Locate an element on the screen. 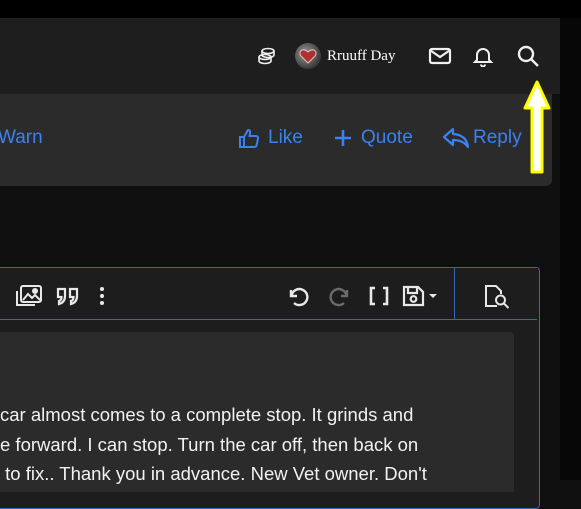 The height and width of the screenshot is (509, 581). bbcode-icon is located at coordinates (379, 296).